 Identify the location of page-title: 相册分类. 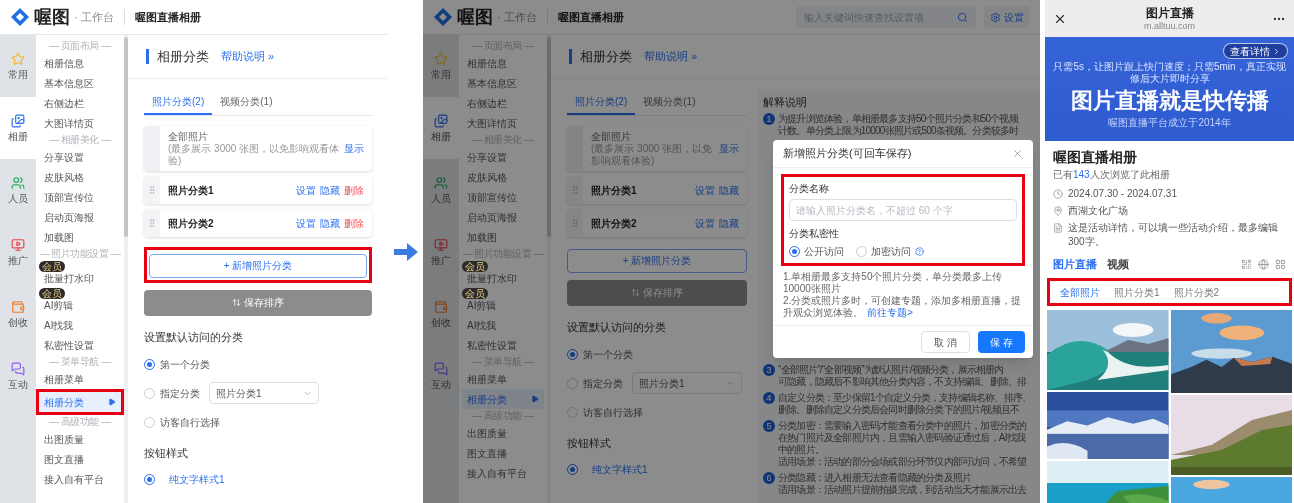
(606, 56).